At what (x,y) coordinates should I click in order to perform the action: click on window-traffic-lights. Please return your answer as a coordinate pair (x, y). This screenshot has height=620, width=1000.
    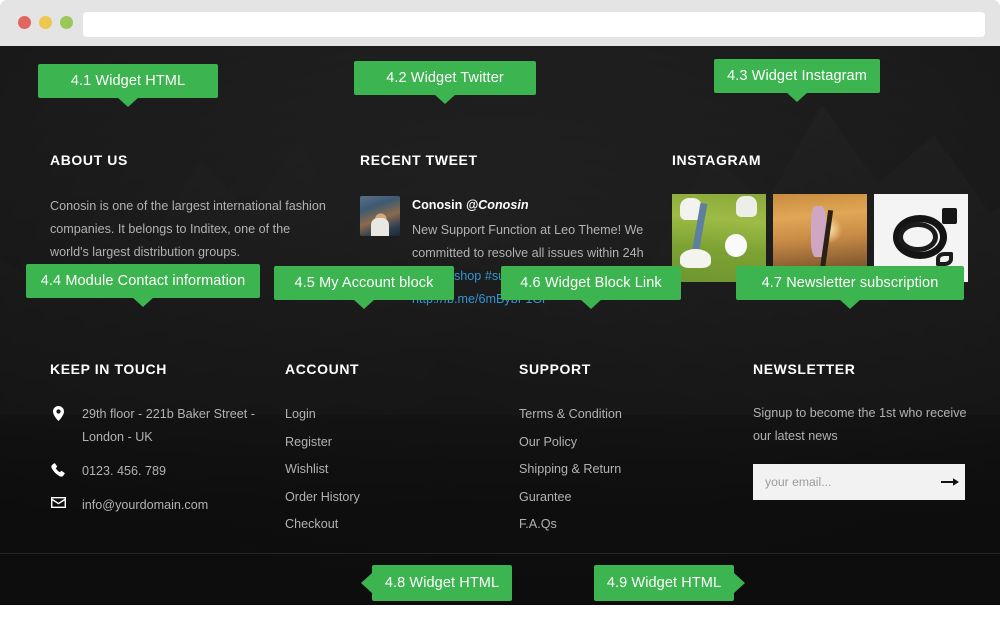
    Looking at the image, I should click on (45, 22).